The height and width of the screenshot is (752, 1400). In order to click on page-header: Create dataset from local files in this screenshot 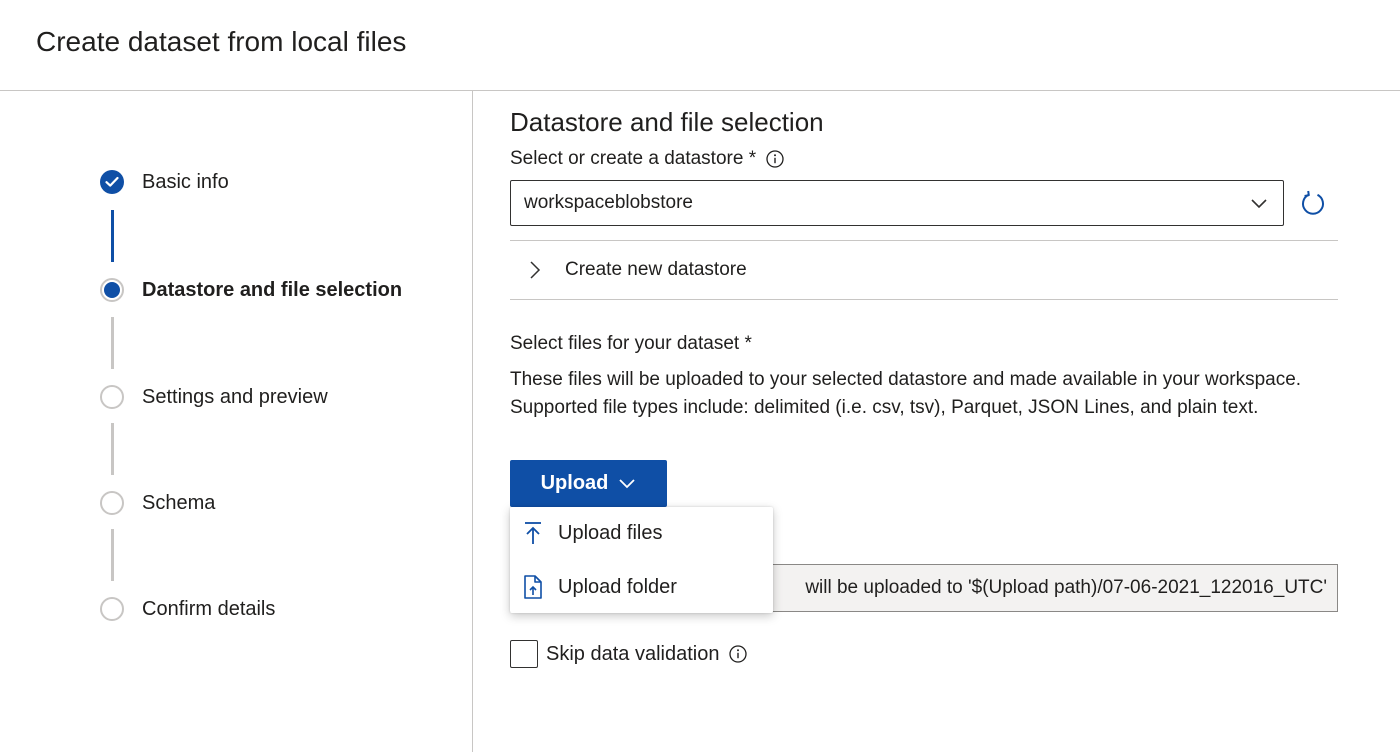, I will do `click(700, 45)`.